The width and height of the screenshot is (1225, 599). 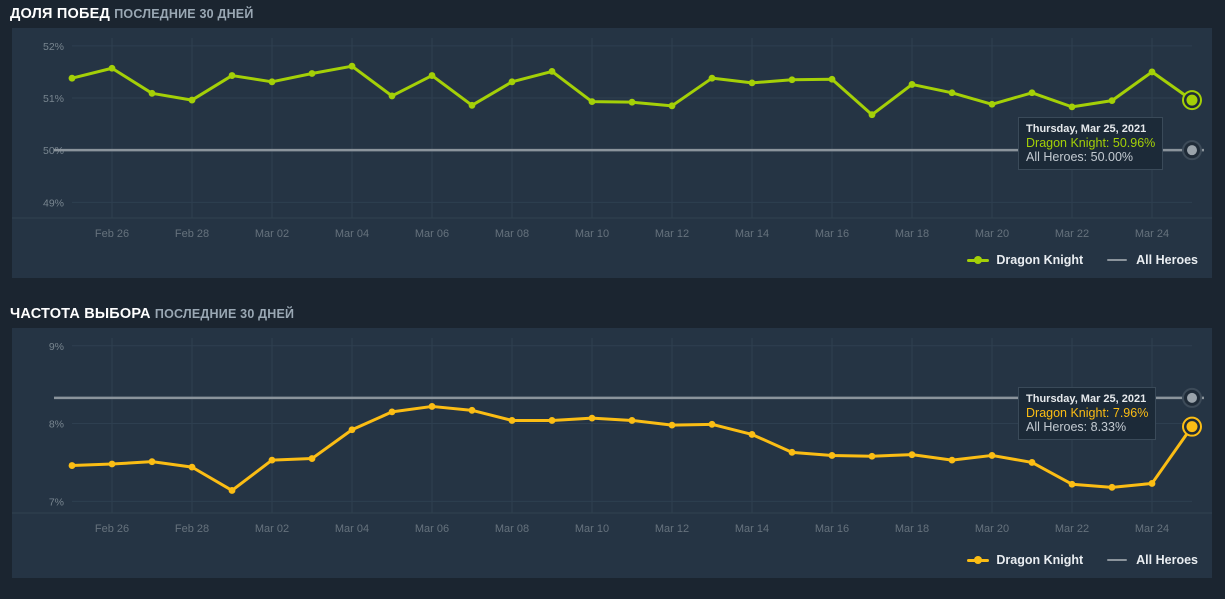 I want to click on pickrate-title-sub: ПОСЛЕДНИЕ 30 ДНЕЙ, so click(x=224, y=314).